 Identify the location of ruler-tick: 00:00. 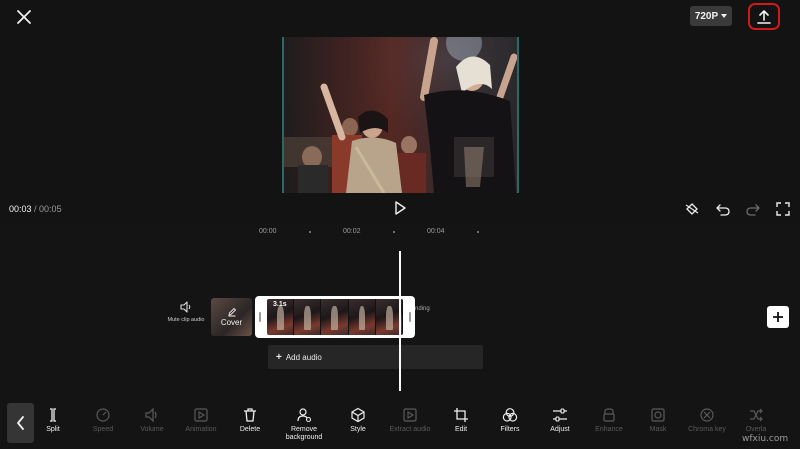
(268, 231).